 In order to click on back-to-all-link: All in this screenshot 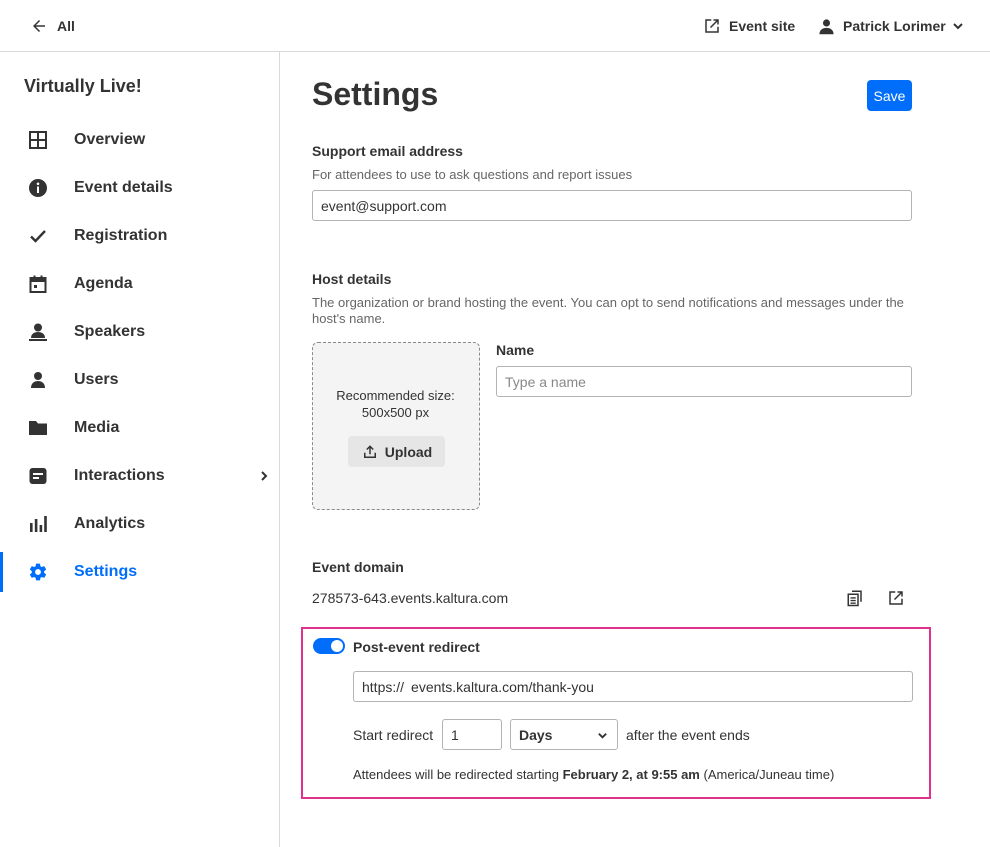, I will do `click(52, 26)`.